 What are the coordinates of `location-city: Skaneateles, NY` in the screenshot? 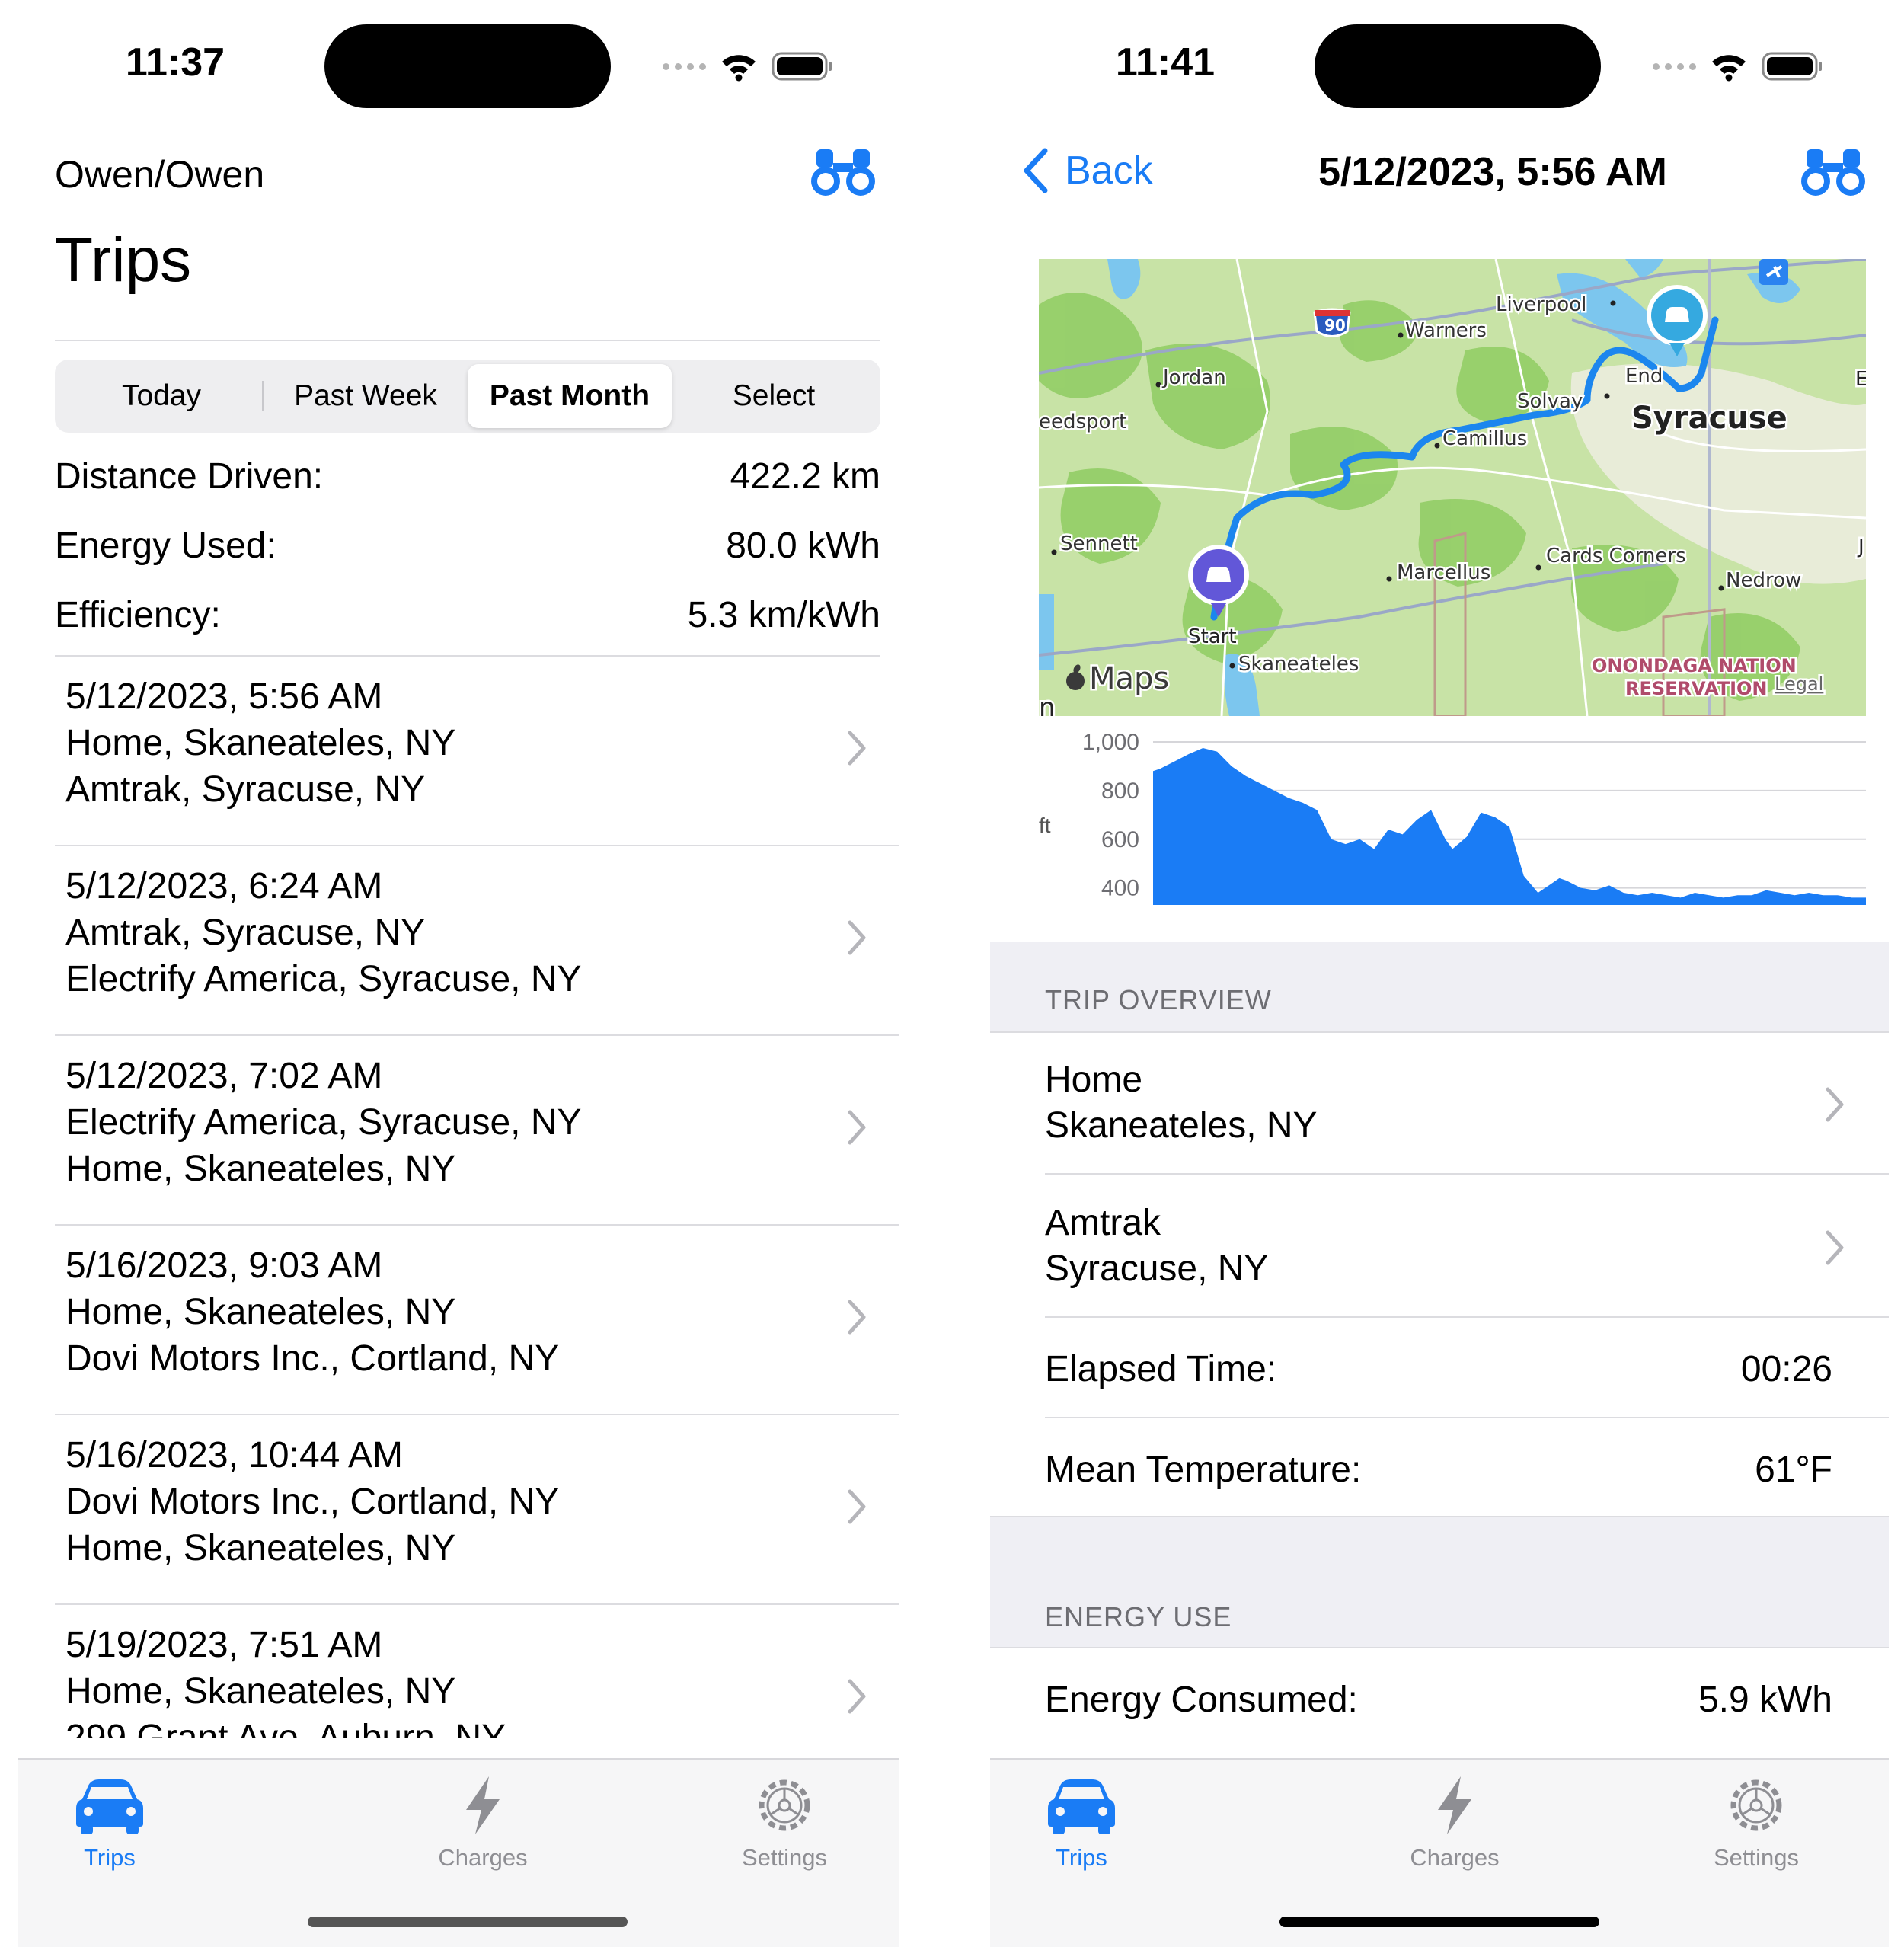 It's located at (1182, 1125).